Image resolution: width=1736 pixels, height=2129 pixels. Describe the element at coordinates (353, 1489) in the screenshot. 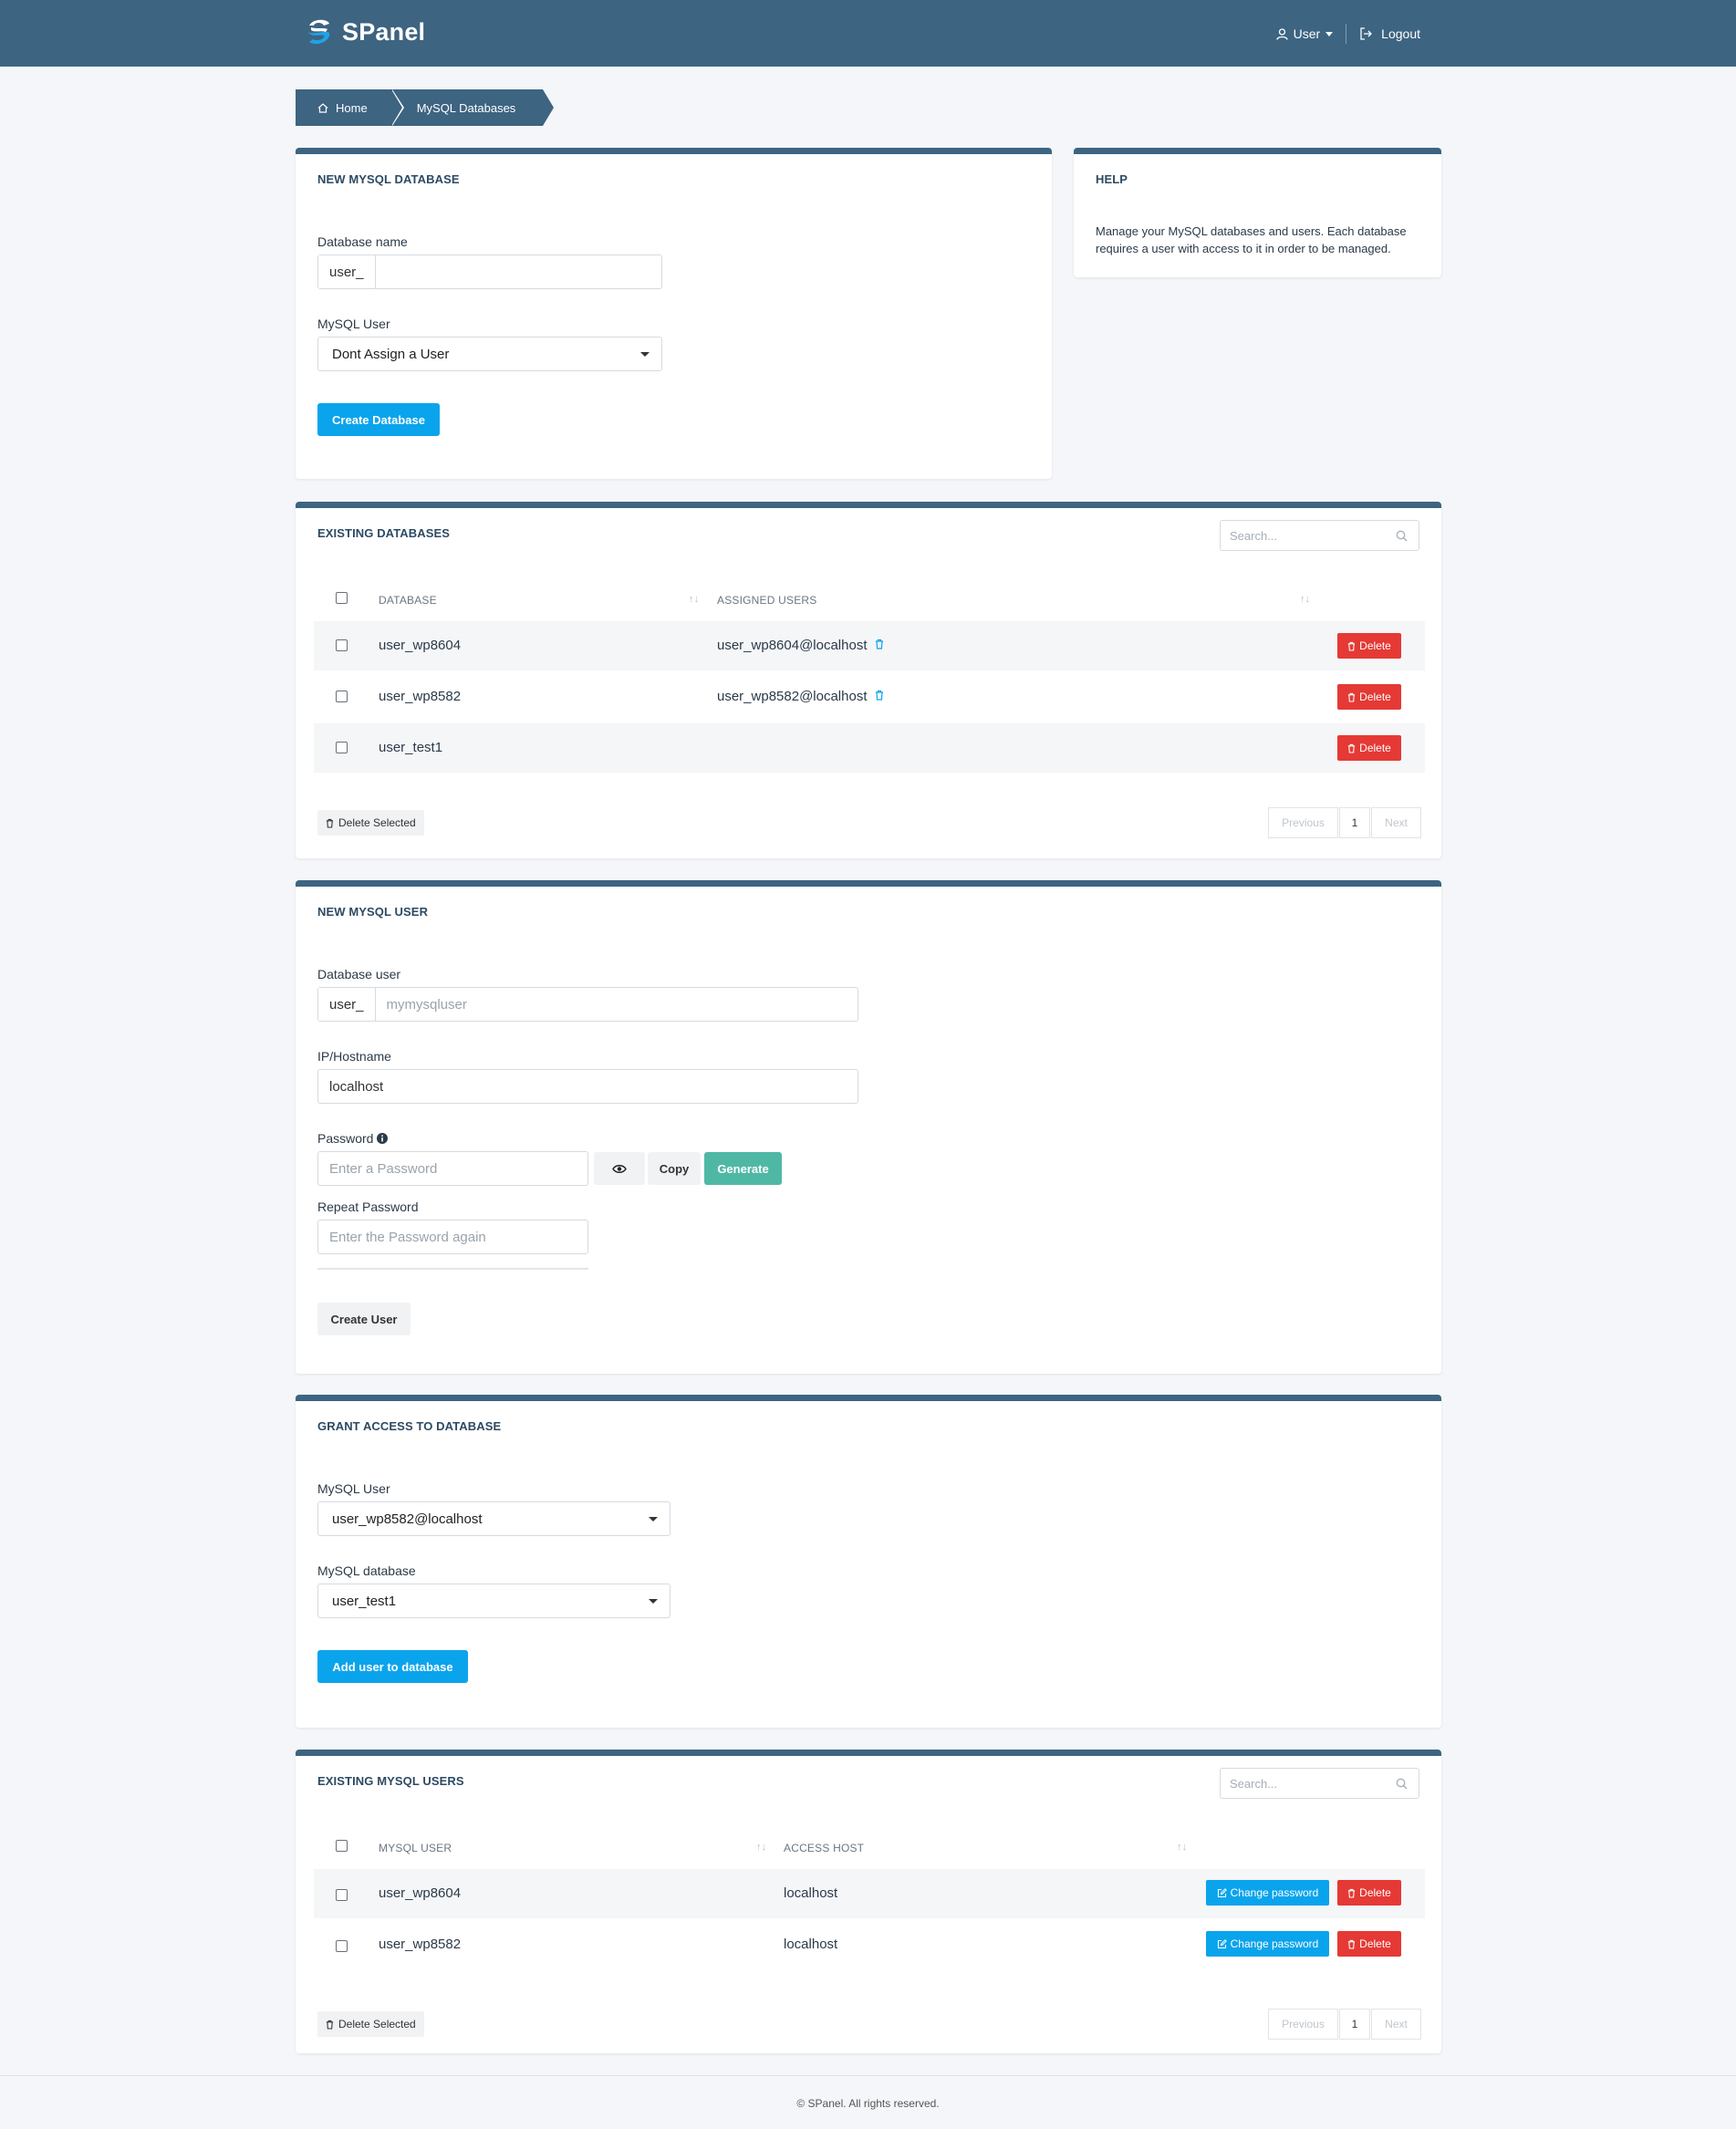

I see `grant-user-label: MySQL User` at that location.